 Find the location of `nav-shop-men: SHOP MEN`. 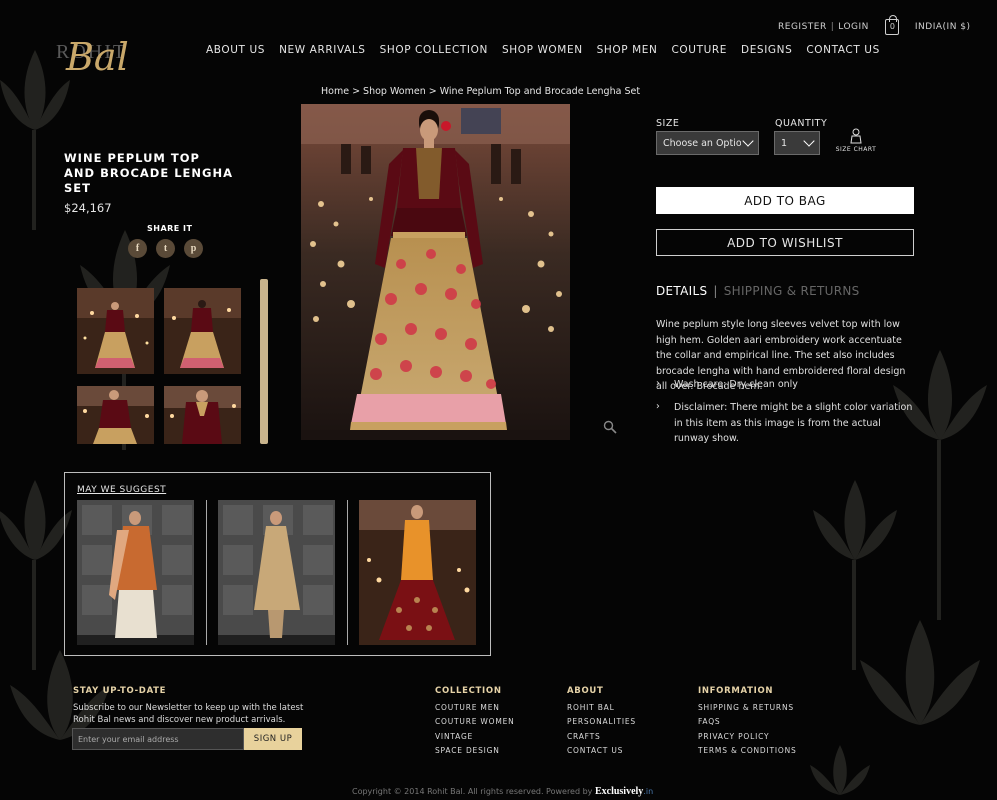

nav-shop-men: SHOP MEN is located at coordinates (627, 50).